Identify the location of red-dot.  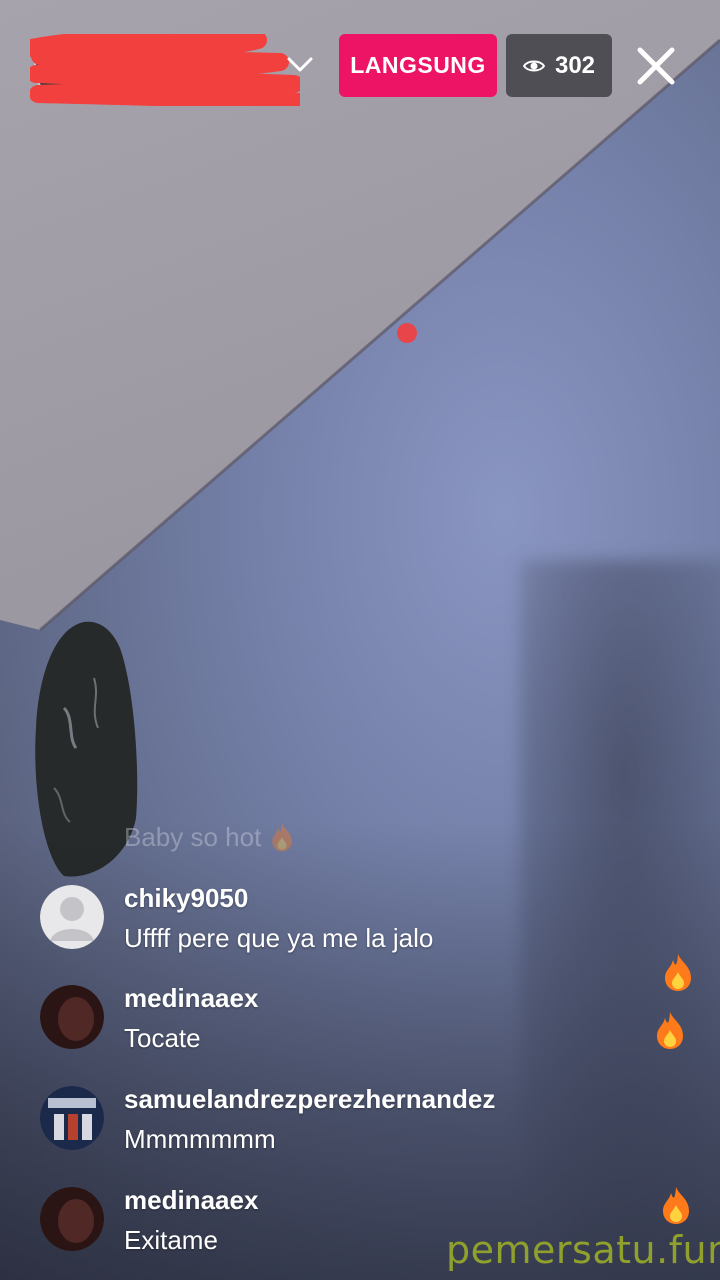
(407, 333).